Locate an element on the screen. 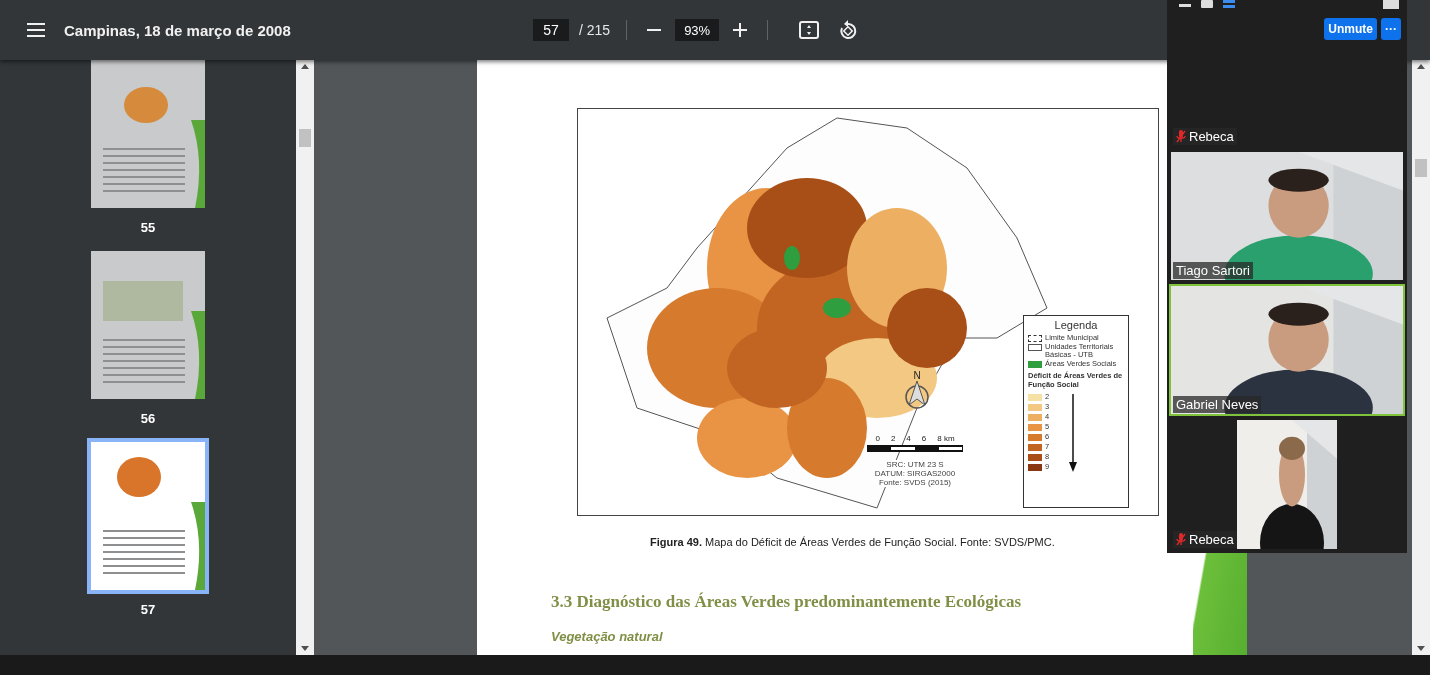 This screenshot has width=1430, height=675. page-number: 55 is located at coordinates (148, 227).